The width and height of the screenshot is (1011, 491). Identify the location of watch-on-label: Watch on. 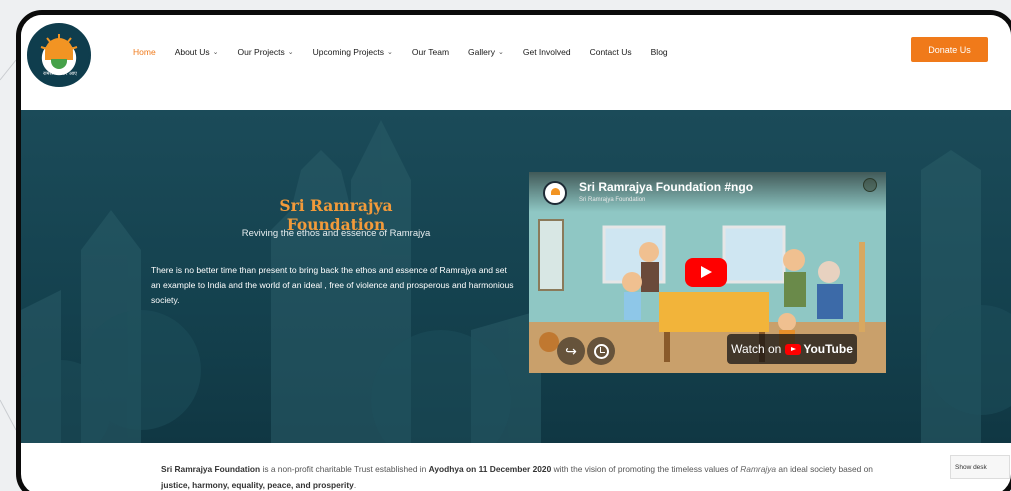
(756, 349).